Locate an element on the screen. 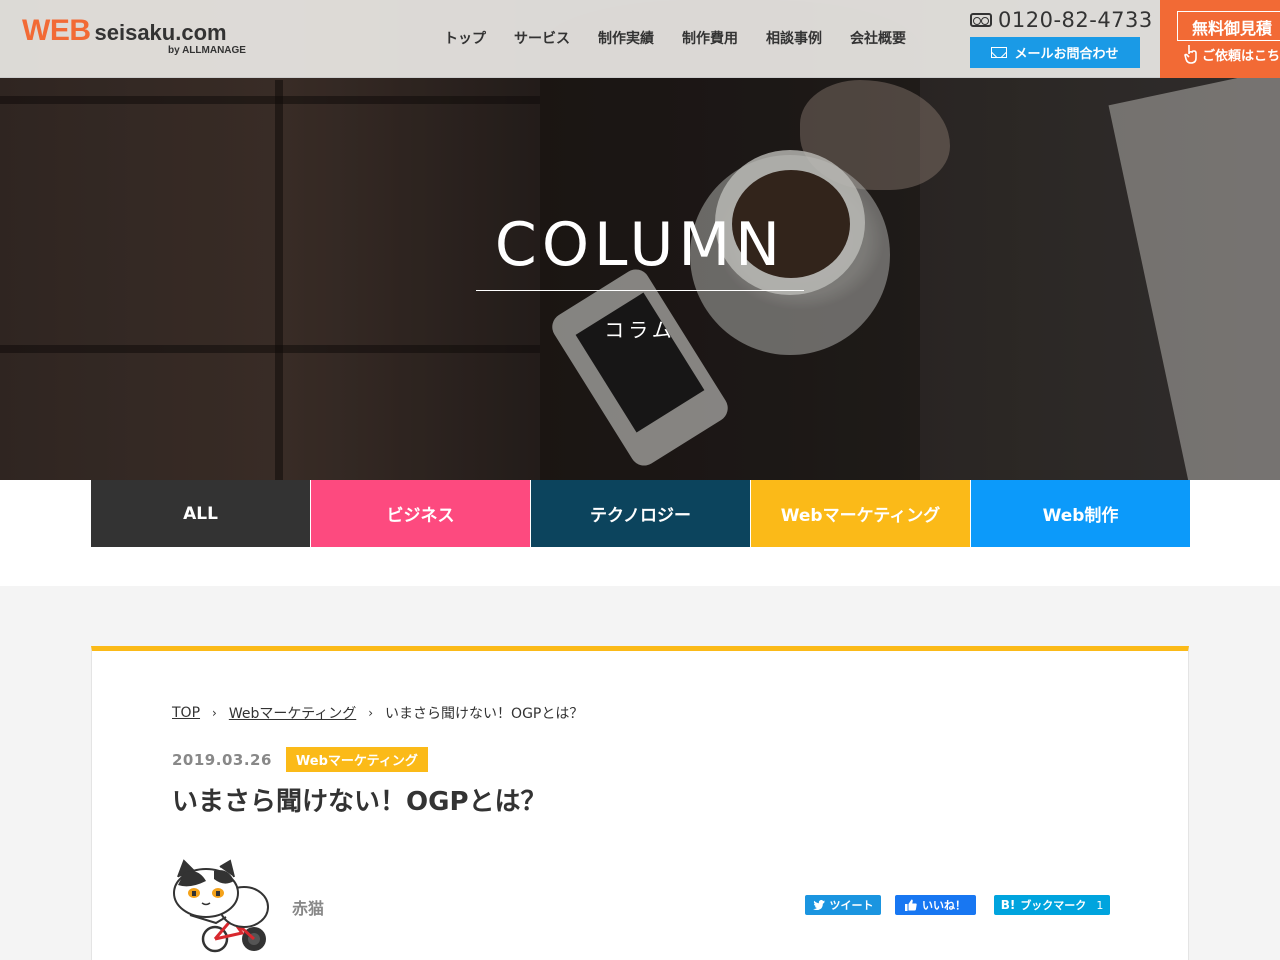 Image resolution: width=1280 pixels, height=960 pixels. tab-web-marketing: Webマーケティング is located at coordinates (861, 513).